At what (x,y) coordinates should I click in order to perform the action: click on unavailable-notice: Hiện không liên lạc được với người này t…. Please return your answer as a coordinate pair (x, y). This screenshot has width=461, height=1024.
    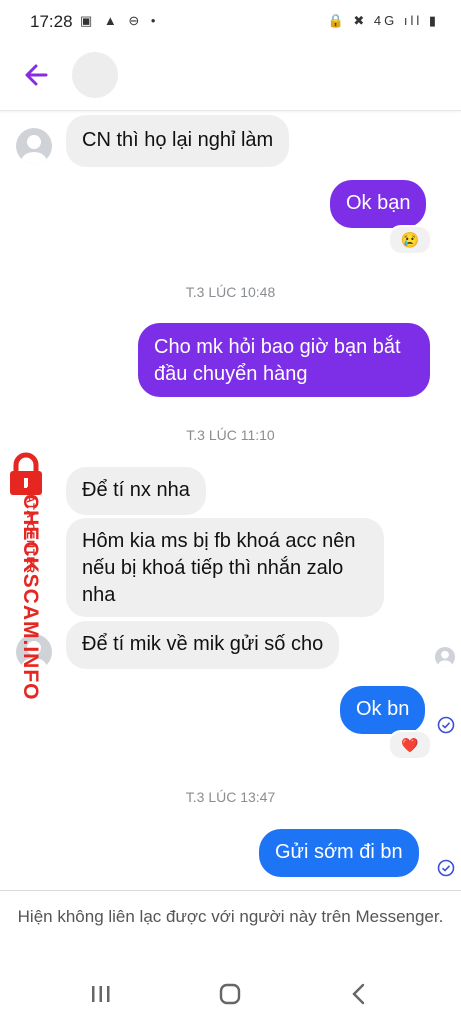
    Looking at the image, I should click on (230, 925).